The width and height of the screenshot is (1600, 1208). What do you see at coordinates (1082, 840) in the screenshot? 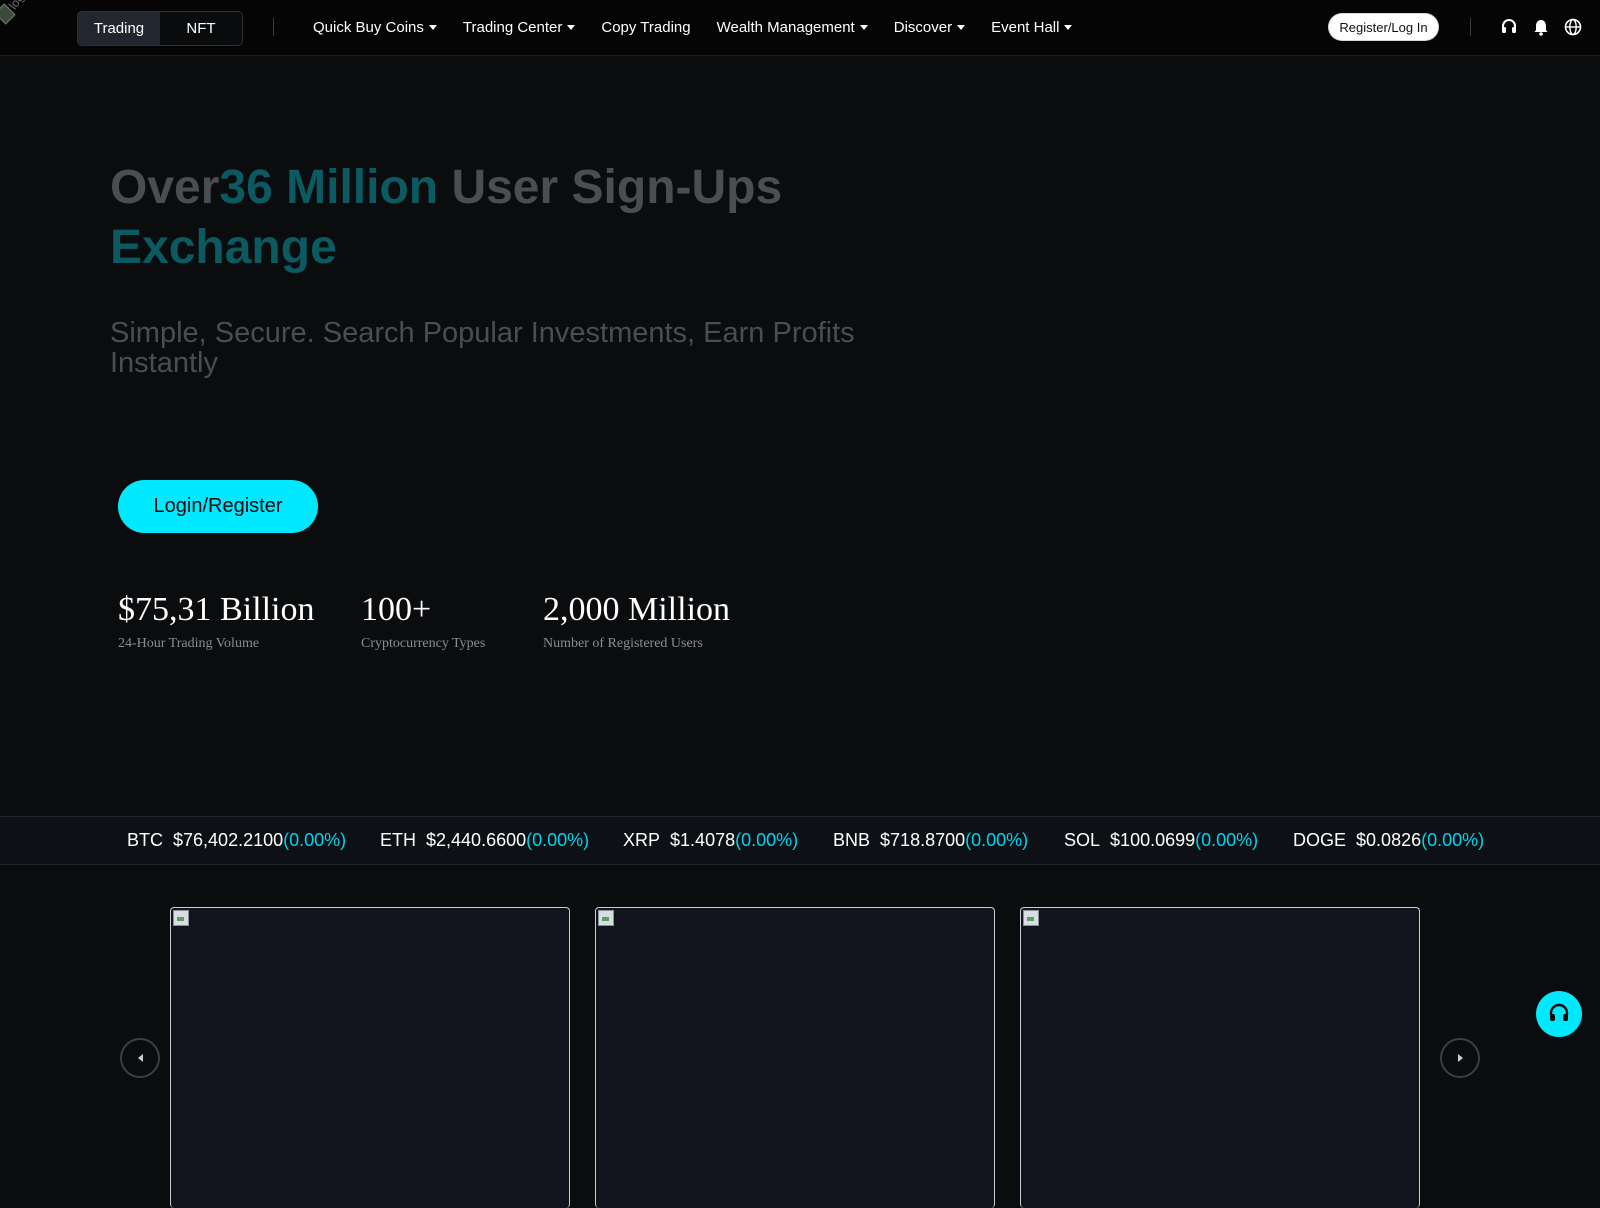
I see `ticker-symbol: SOL` at bounding box center [1082, 840].